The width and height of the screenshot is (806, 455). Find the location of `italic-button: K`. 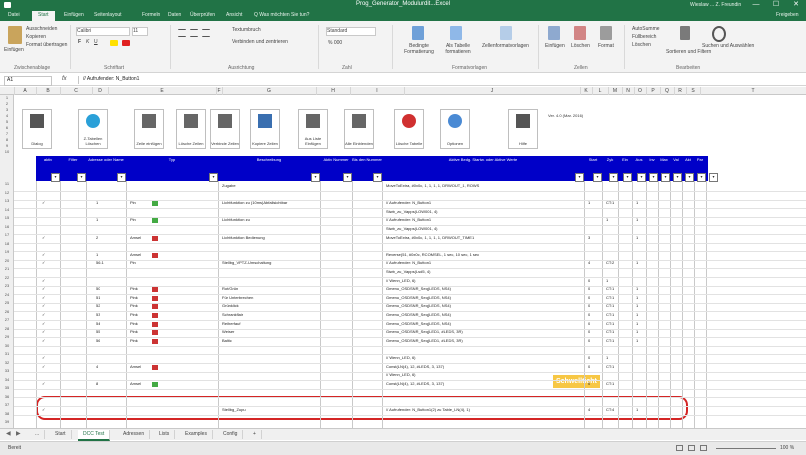

italic-button: K is located at coordinates (87, 42).